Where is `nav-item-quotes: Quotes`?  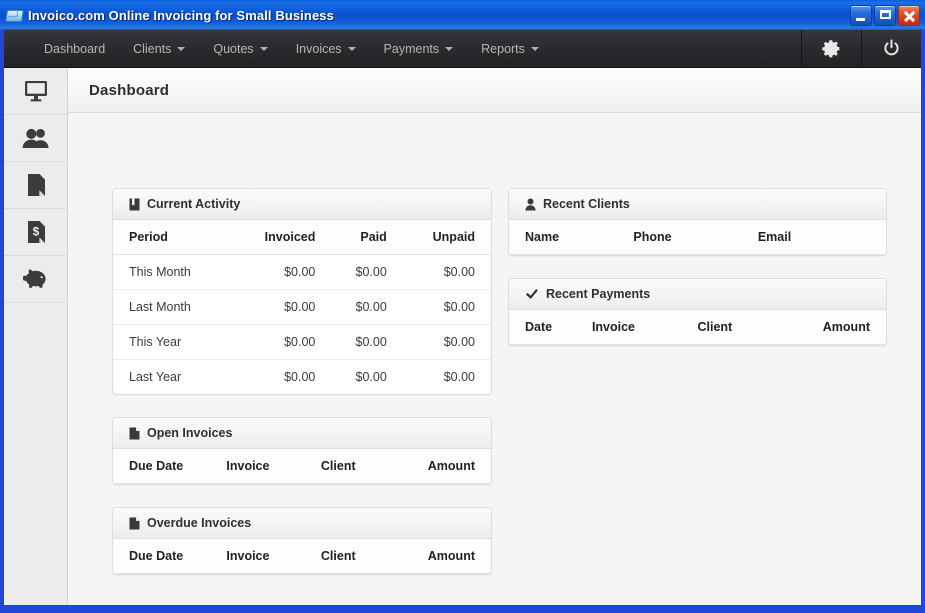
nav-item-quotes: Quotes is located at coordinates (240, 48).